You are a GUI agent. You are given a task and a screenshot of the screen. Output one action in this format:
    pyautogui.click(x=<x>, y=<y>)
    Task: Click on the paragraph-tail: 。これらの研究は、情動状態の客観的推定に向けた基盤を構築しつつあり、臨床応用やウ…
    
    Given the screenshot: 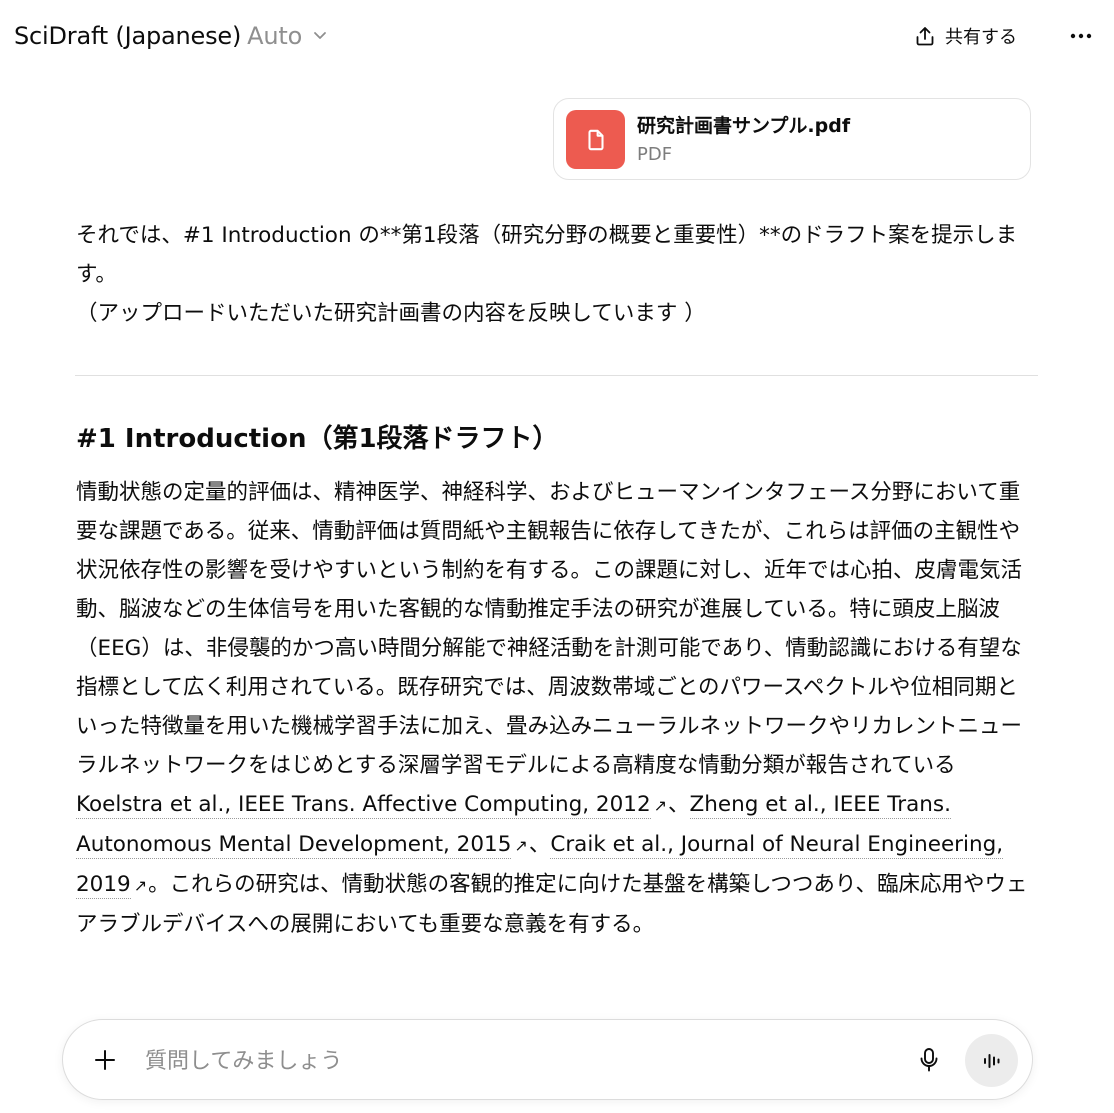 What is the action you would take?
    pyautogui.click(x=552, y=904)
    